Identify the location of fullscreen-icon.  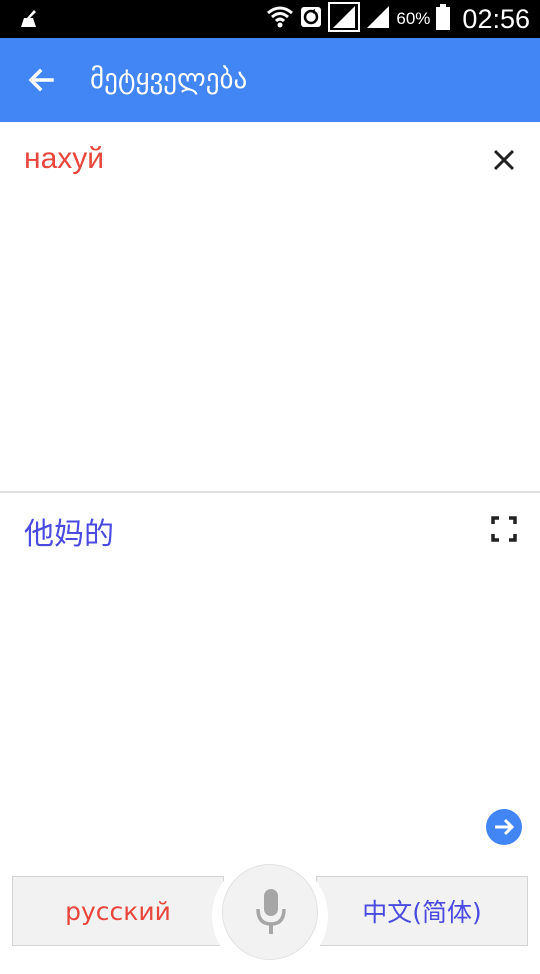
(504, 529).